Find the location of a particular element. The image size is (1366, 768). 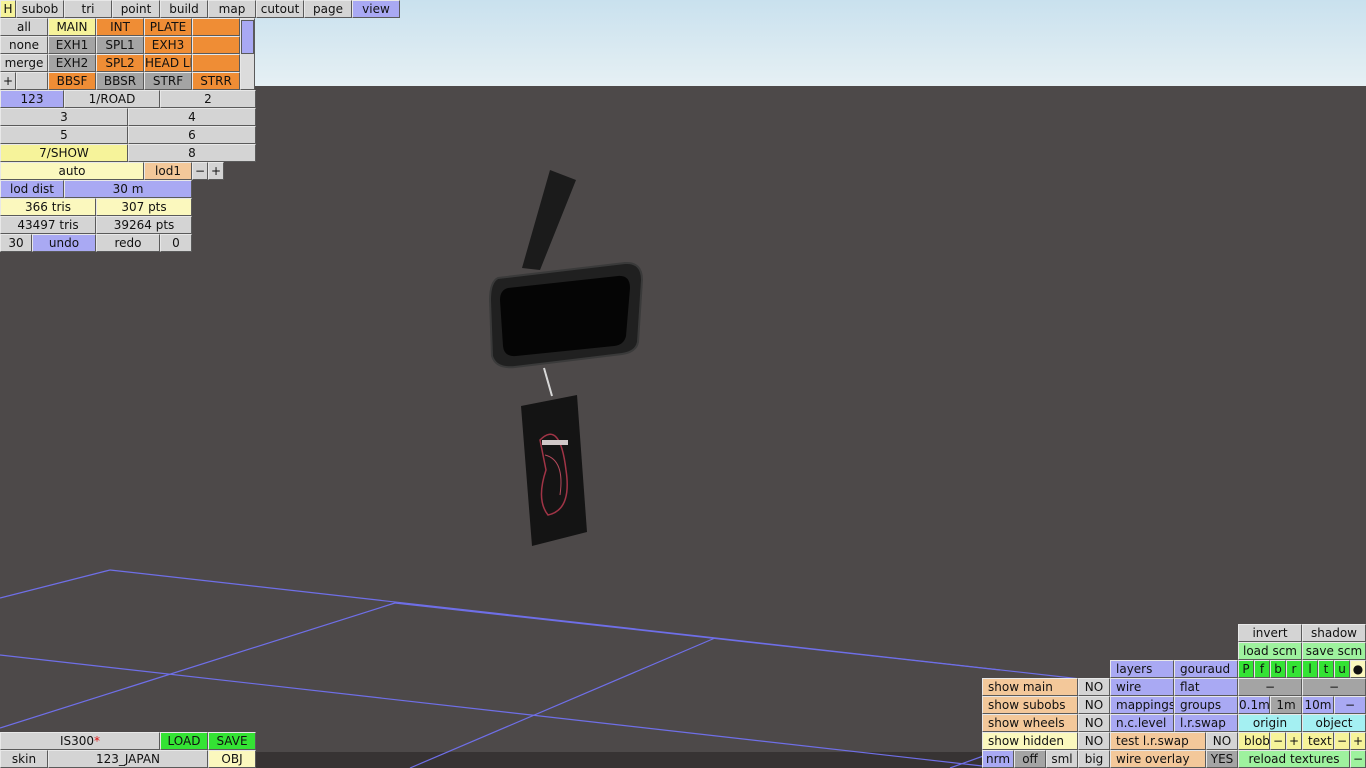

dash-button-2: − is located at coordinates (1334, 687).